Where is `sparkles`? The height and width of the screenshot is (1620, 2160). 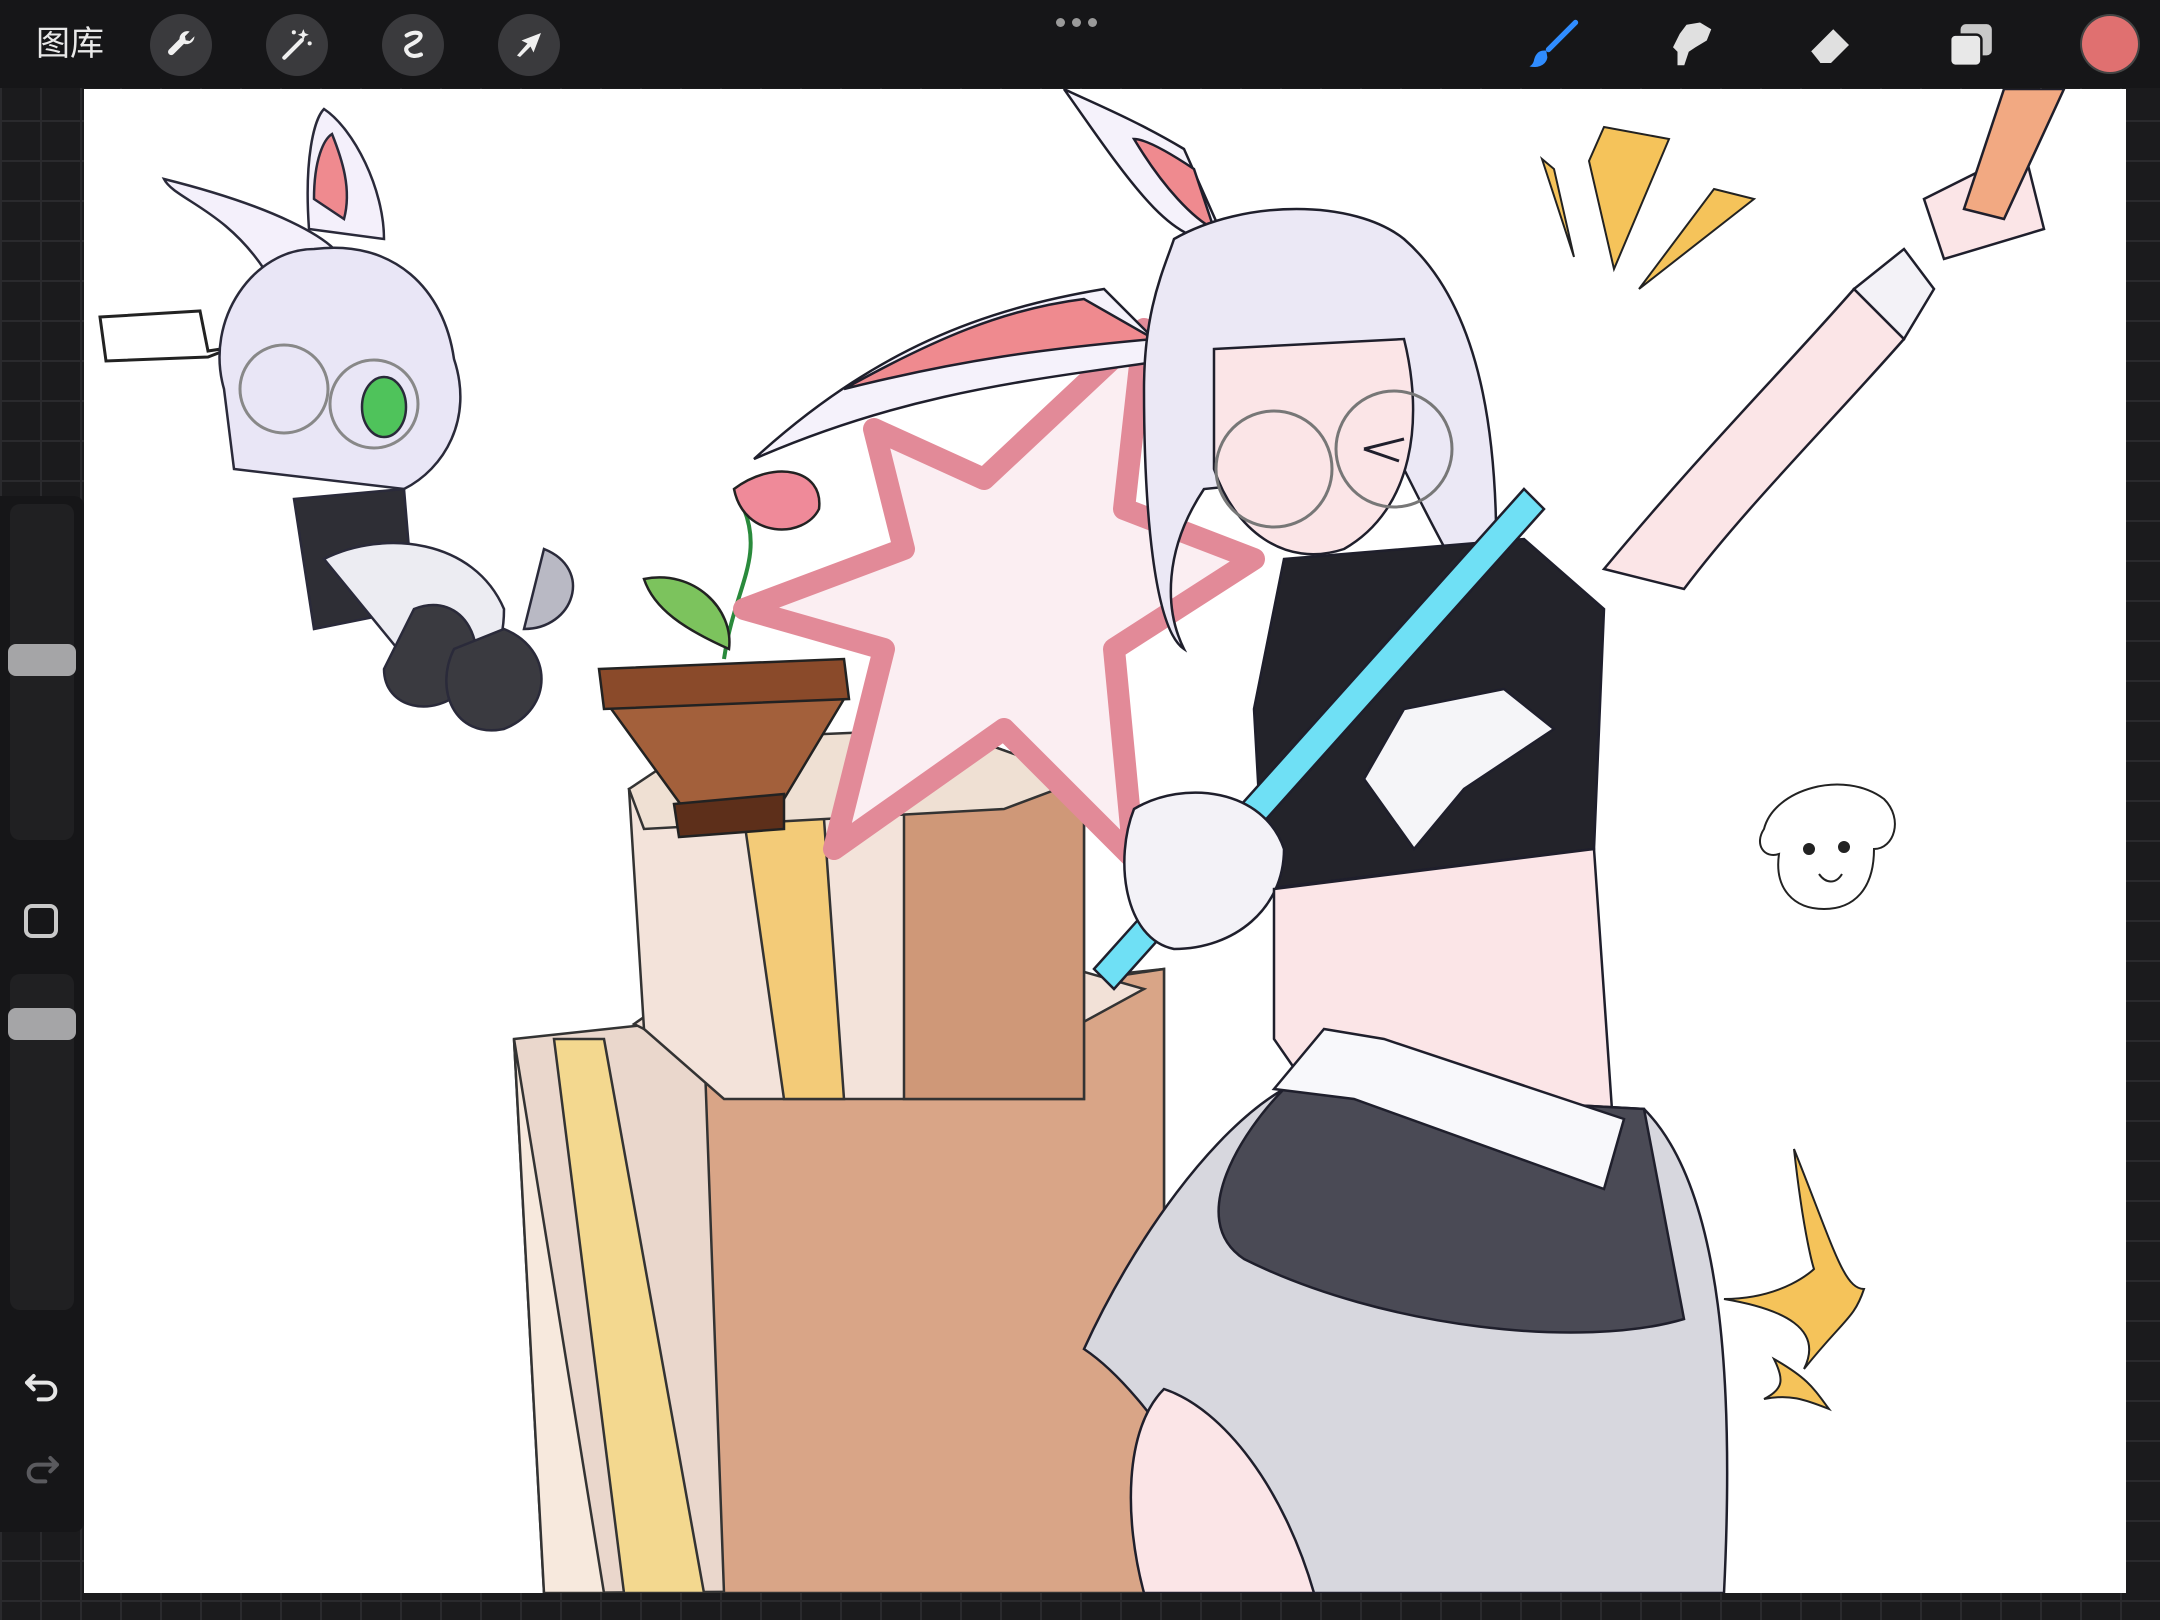
sparkles is located at coordinates (1794, 1280).